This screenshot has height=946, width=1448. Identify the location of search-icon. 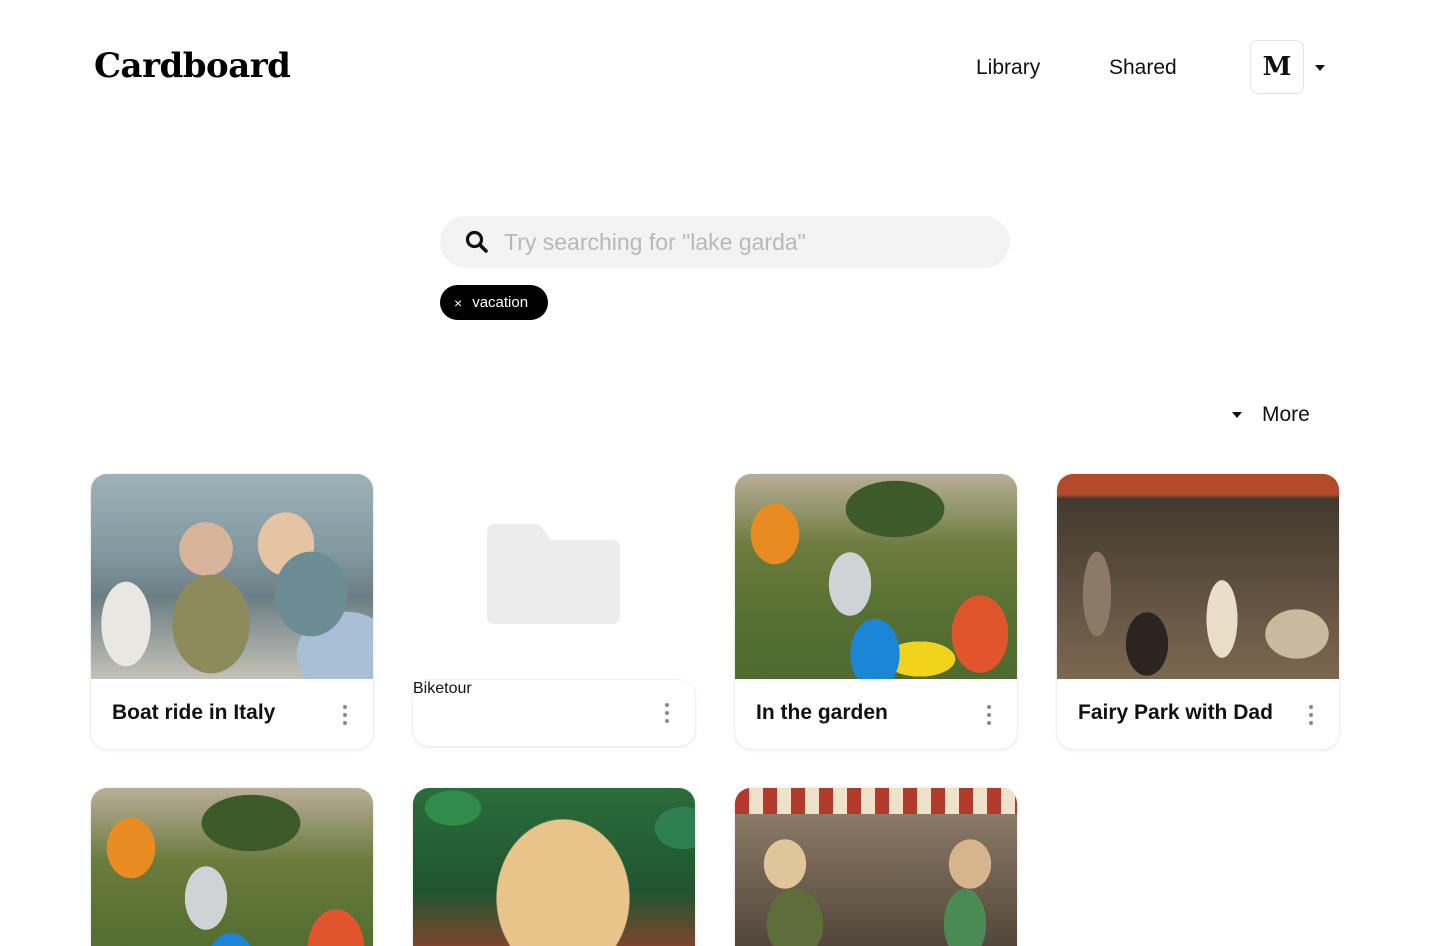
(476, 241).